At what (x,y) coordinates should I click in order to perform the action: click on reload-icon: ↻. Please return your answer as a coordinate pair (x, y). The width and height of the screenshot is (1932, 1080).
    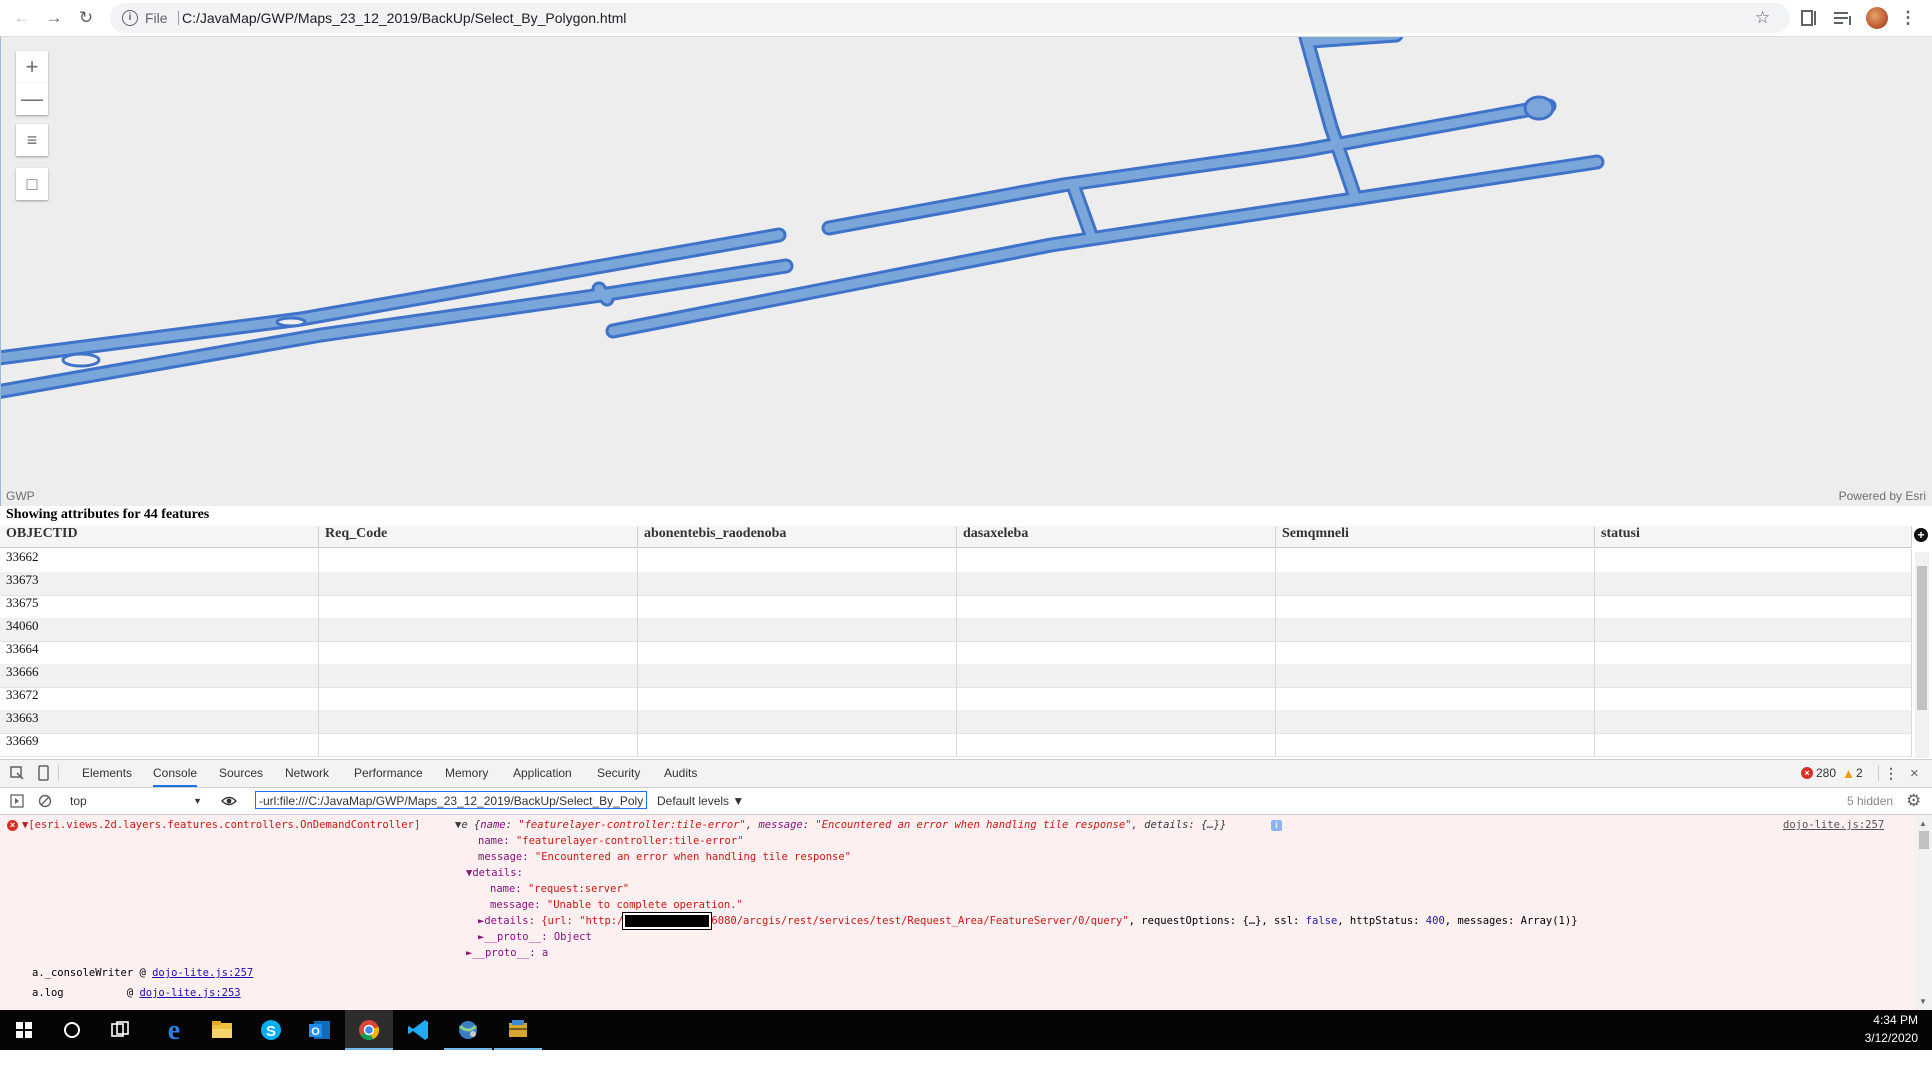
    Looking at the image, I should click on (86, 18).